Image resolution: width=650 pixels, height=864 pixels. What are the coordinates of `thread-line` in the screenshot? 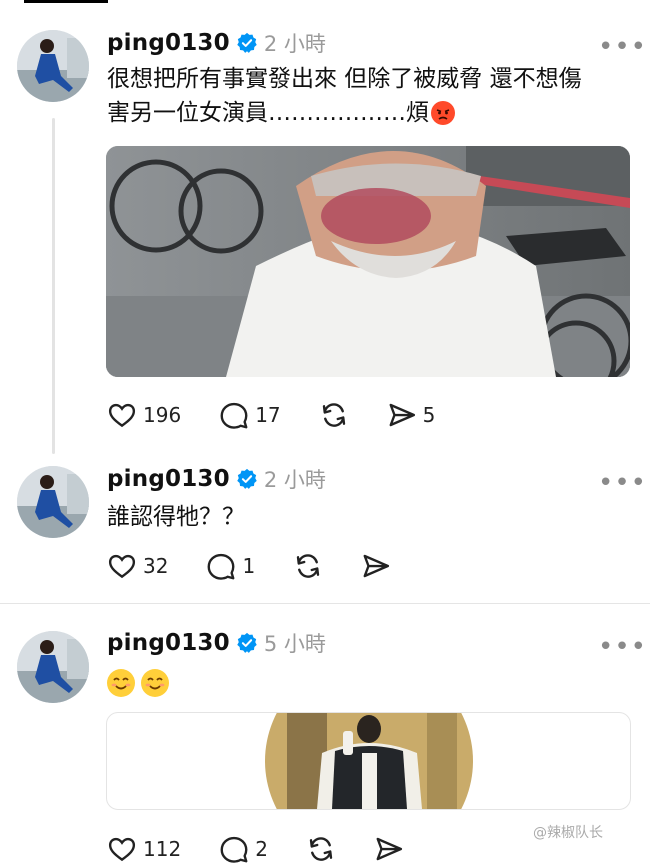 It's located at (53, 286).